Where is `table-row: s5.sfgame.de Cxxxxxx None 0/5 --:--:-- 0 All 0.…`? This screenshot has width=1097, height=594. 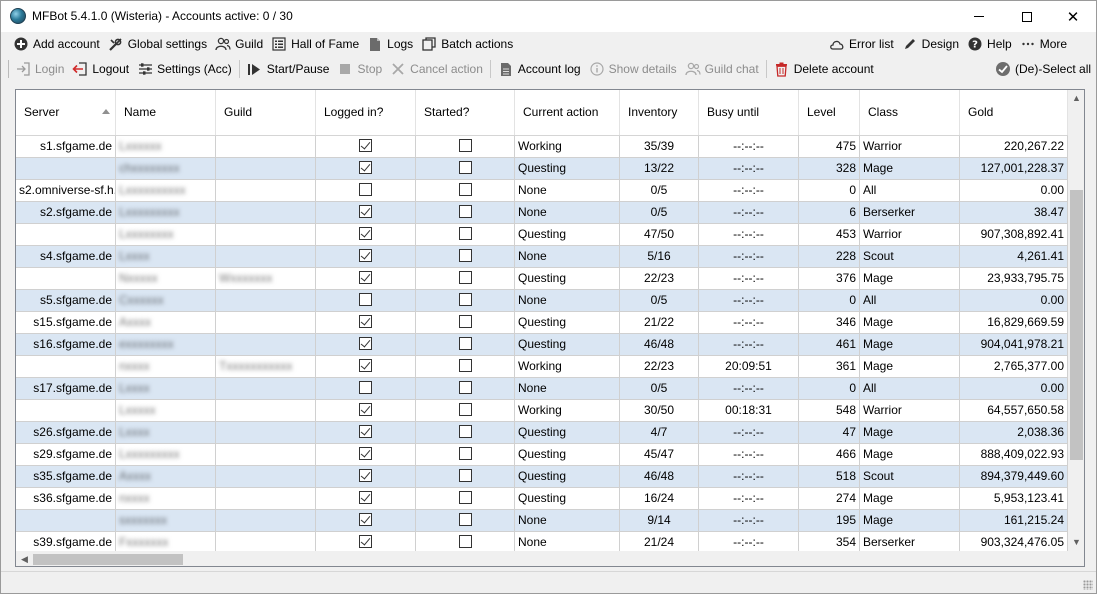
table-row: s5.sfgame.de Cxxxxxx None 0/5 --:--:-- 0 All 0.… is located at coordinates (542, 301).